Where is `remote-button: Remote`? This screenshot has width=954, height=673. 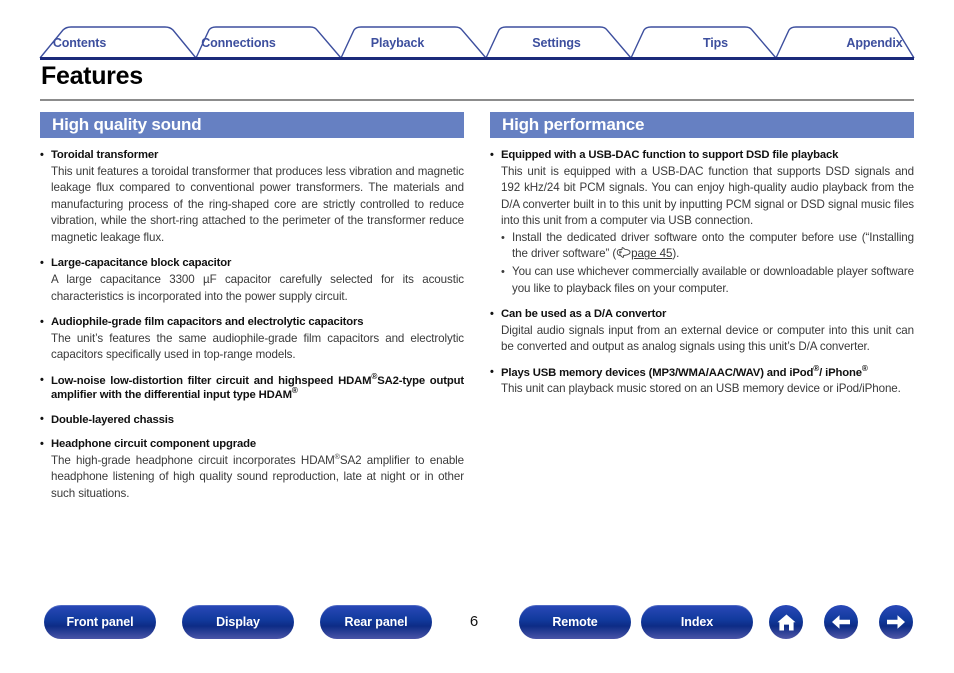
remote-button: Remote is located at coordinates (575, 622).